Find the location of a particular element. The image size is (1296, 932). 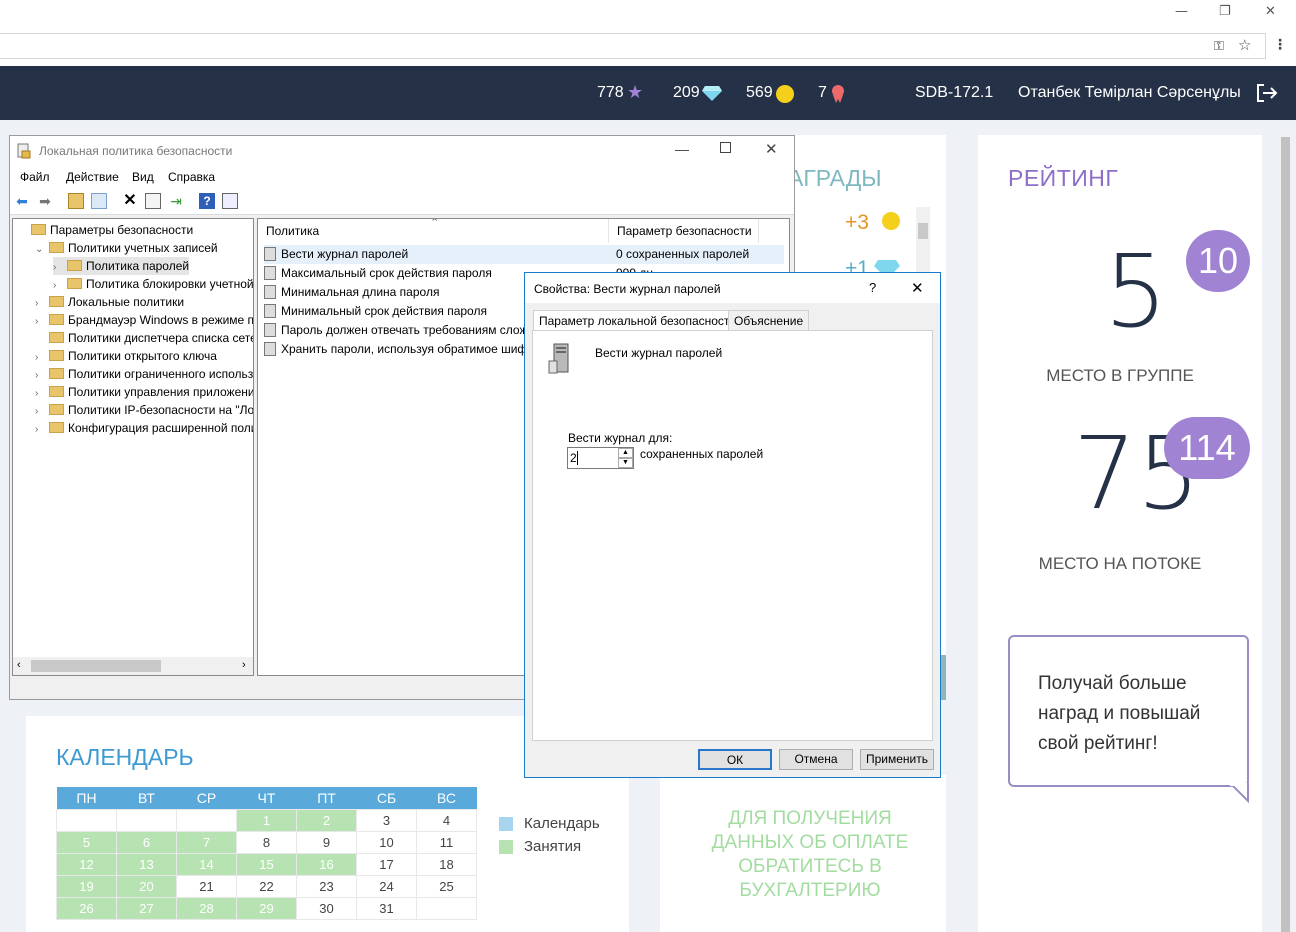

export-icon: ⇥ is located at coordinates (176, 201).